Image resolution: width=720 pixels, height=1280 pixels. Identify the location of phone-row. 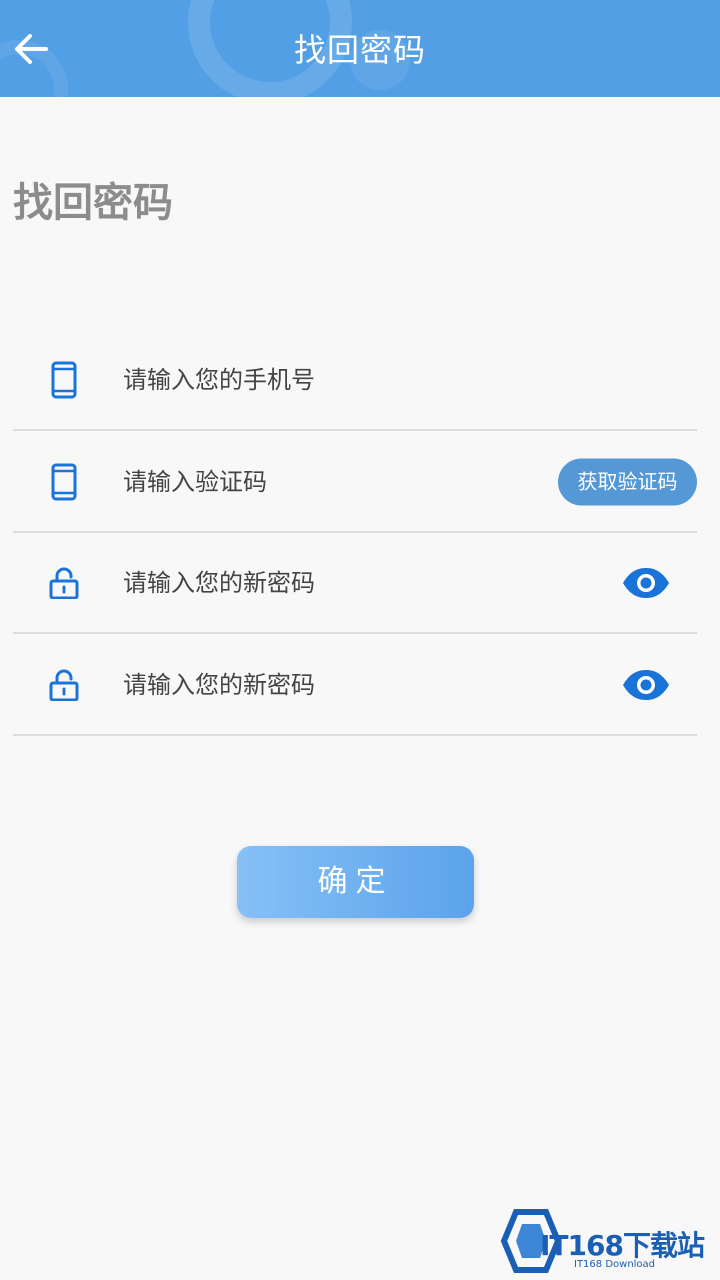
(355, 380).